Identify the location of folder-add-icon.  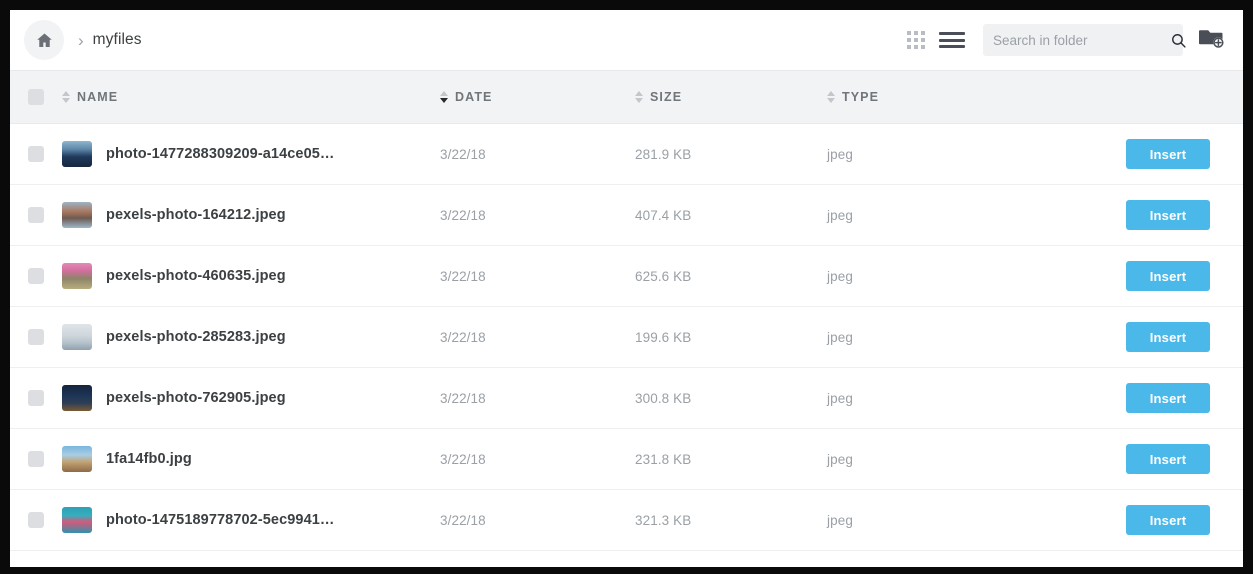
(1212, 40).